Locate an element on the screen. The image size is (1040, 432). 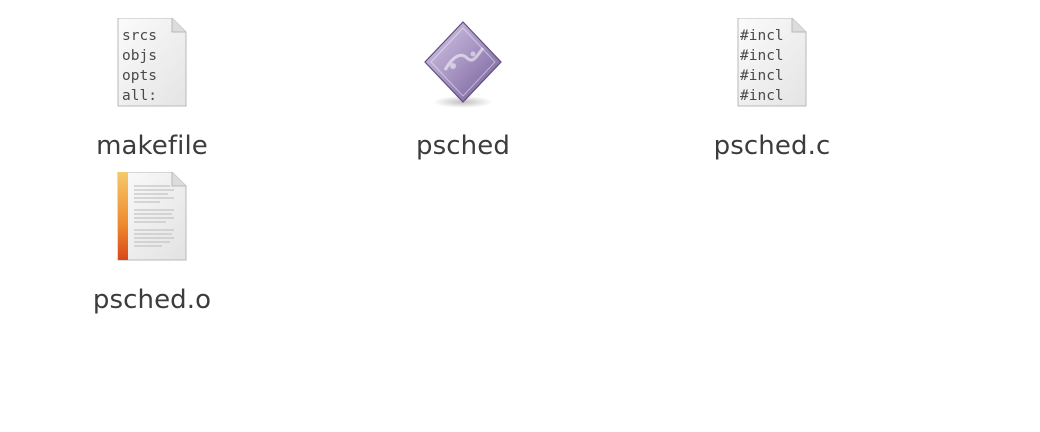
file-item-psched-c: #incl #incl #incl #incl psched.c is located at coordinates (772, 93).